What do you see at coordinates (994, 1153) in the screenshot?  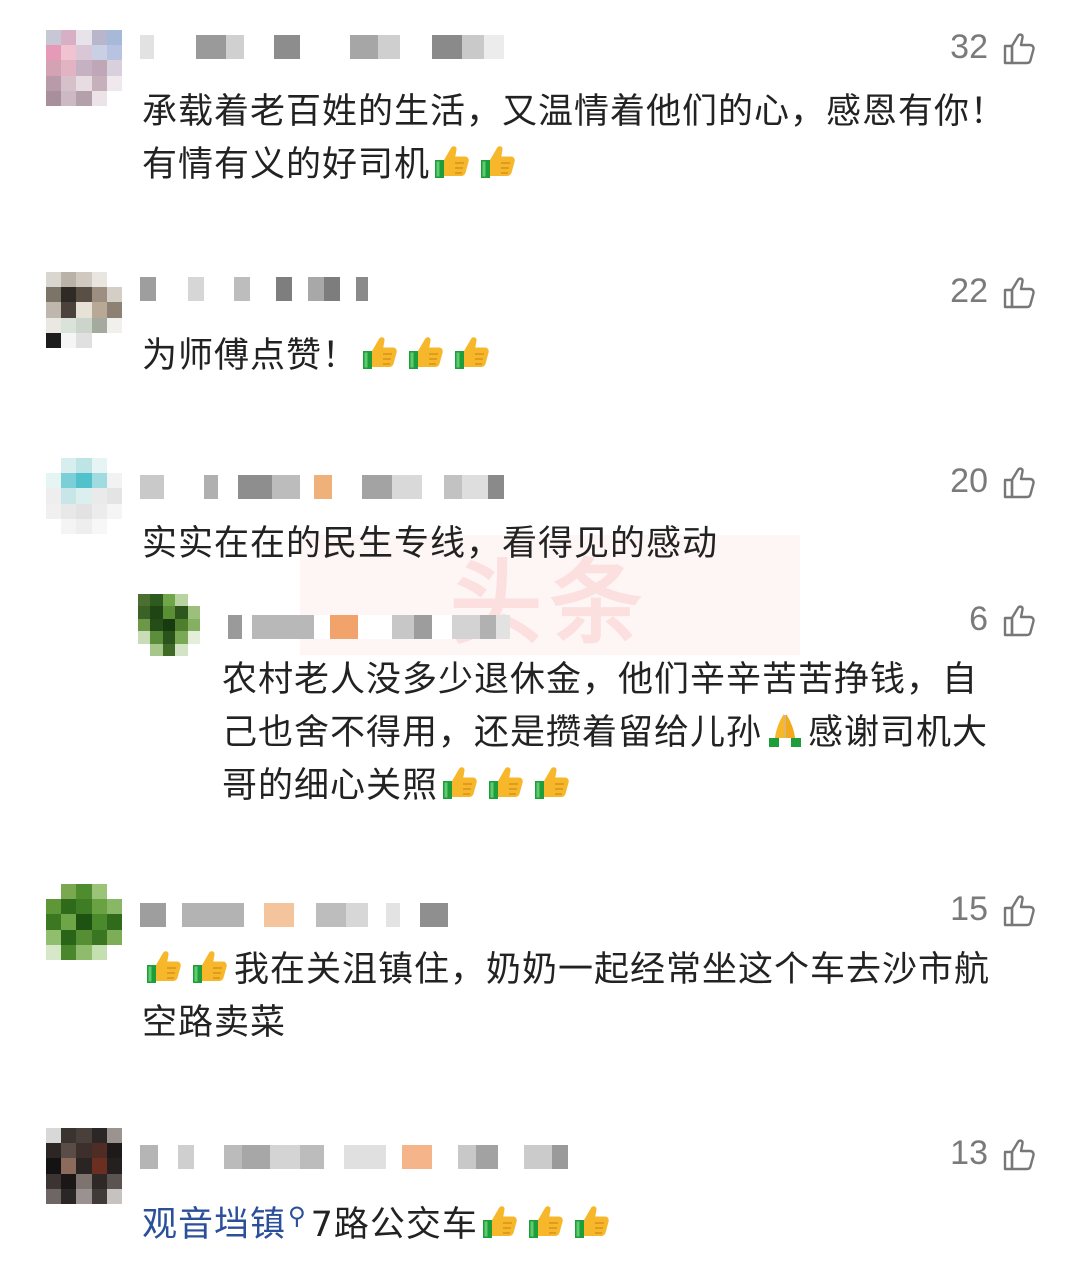 I see `like-control: 13` at bounding box center [994, 1153].